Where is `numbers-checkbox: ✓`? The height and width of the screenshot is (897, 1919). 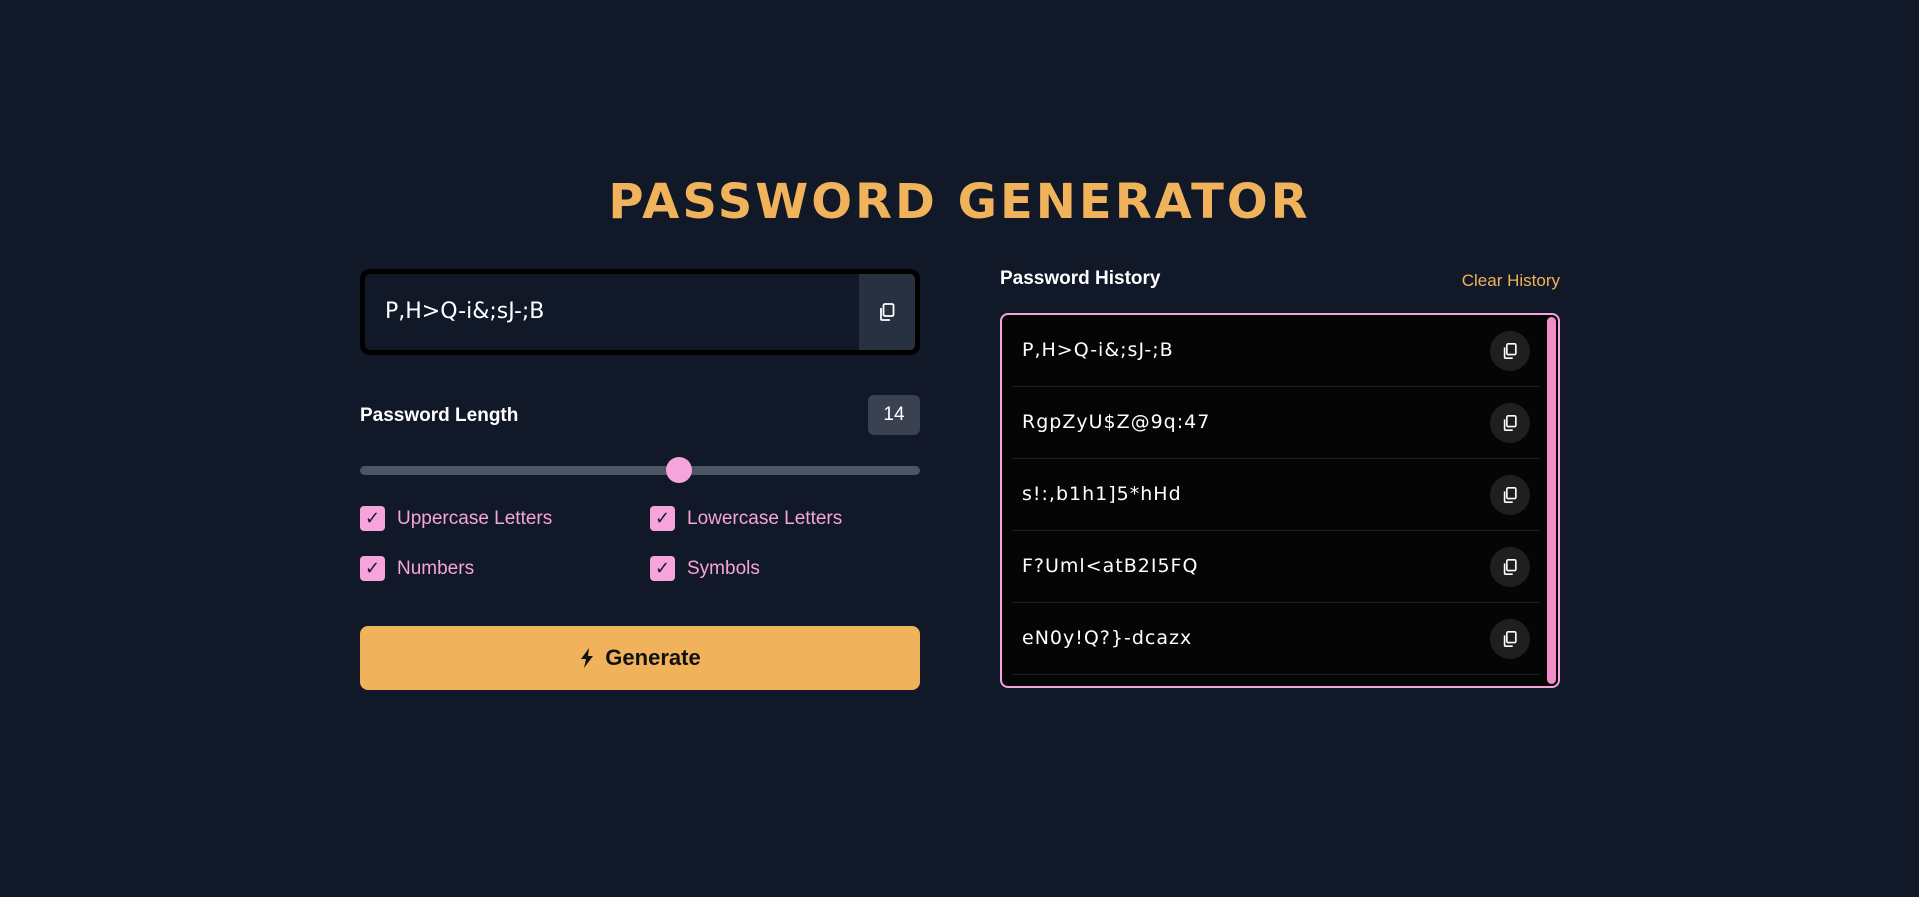
numbers-checkbox: ✓ is located at coordinates (372, 568).